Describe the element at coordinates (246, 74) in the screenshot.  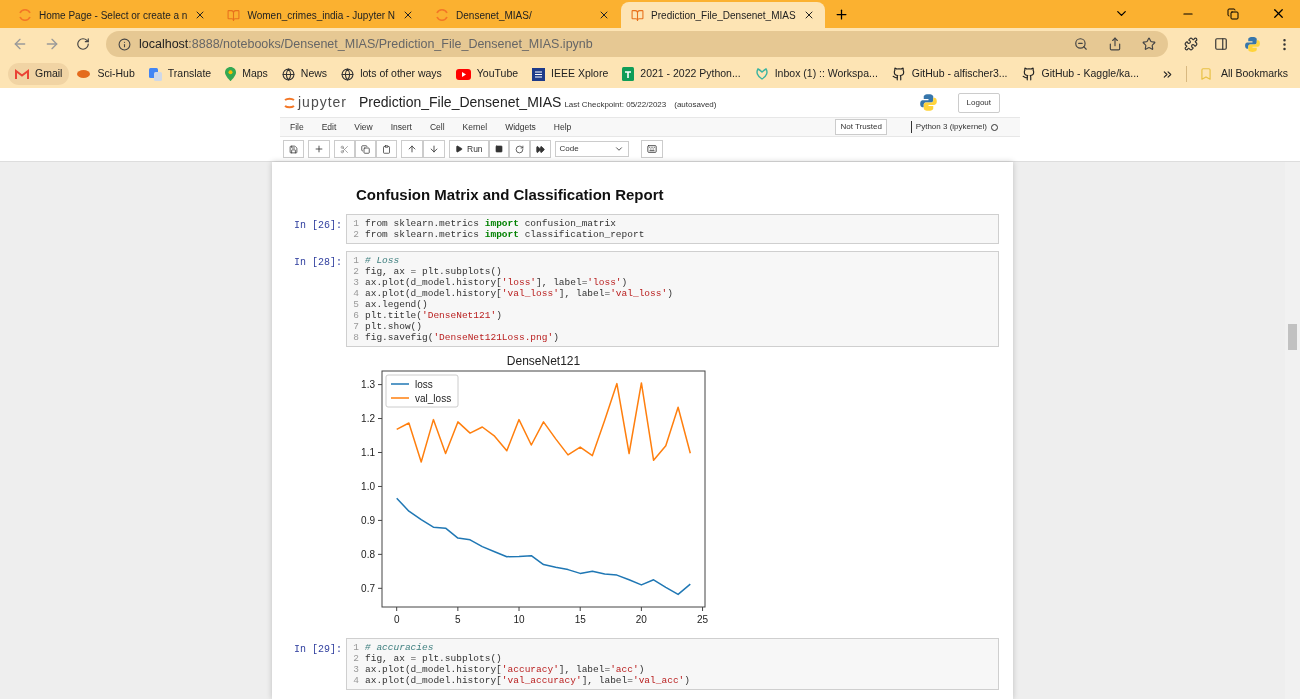
I see `bookmark-item: Maps` at that location.